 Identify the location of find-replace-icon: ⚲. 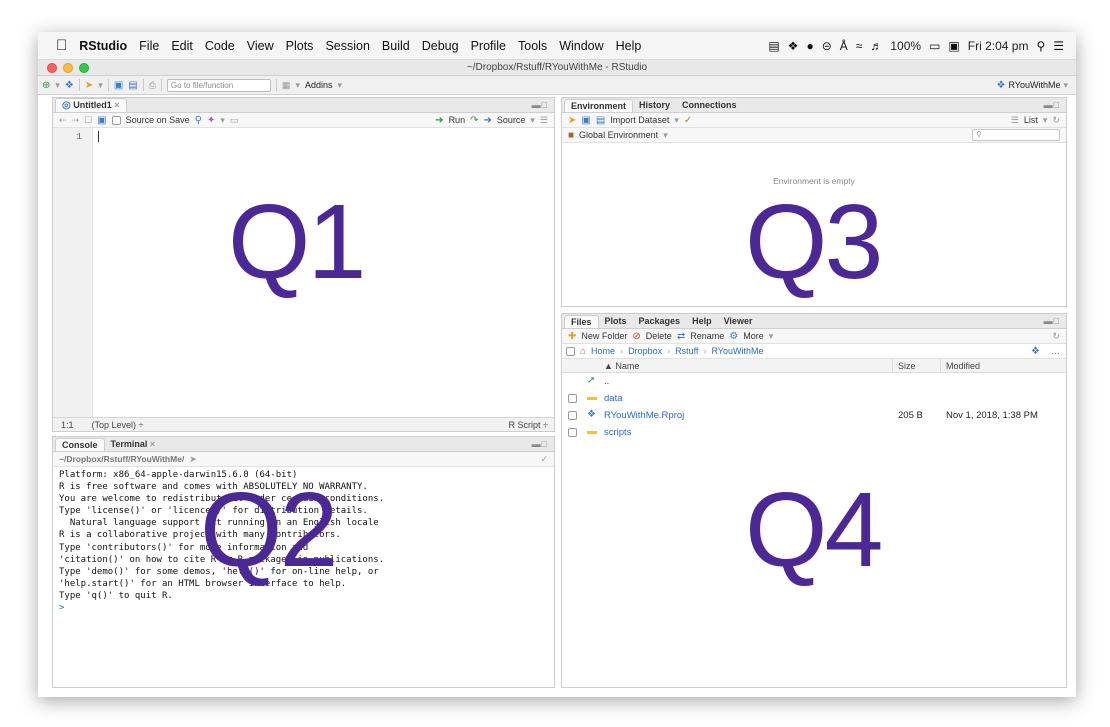
(198, 120).